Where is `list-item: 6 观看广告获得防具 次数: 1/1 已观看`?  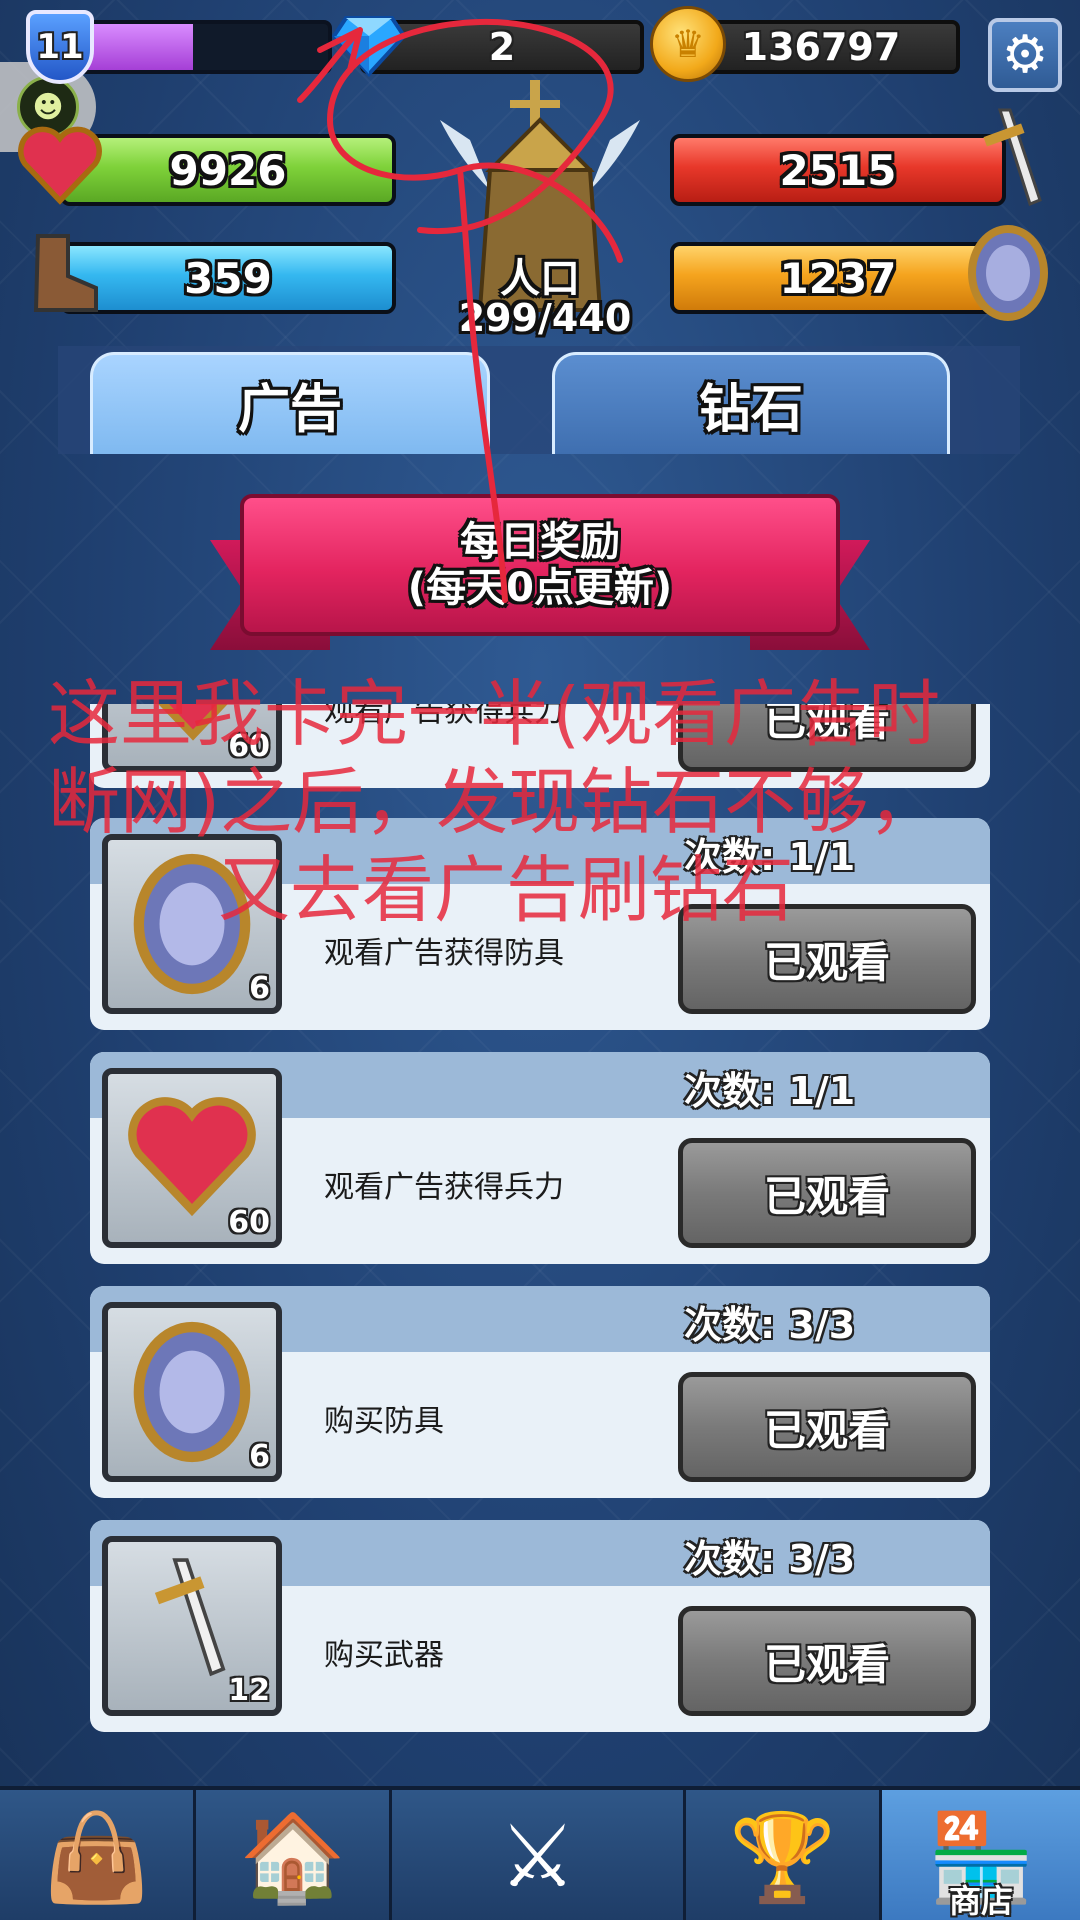
list-item: 6 观看广告获得防具 次数: 1/1 已观看 is located at coordinates (540, 924).